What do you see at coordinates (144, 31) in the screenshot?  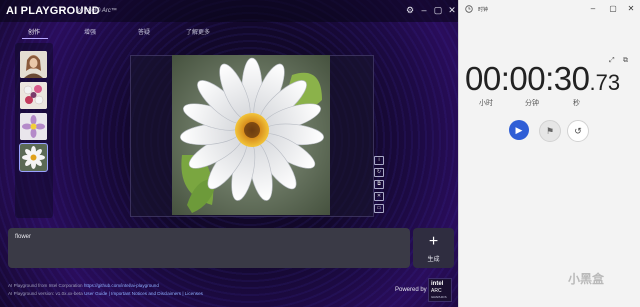 I see `tab-answer: 答疑` at bounding box center [144, 31].